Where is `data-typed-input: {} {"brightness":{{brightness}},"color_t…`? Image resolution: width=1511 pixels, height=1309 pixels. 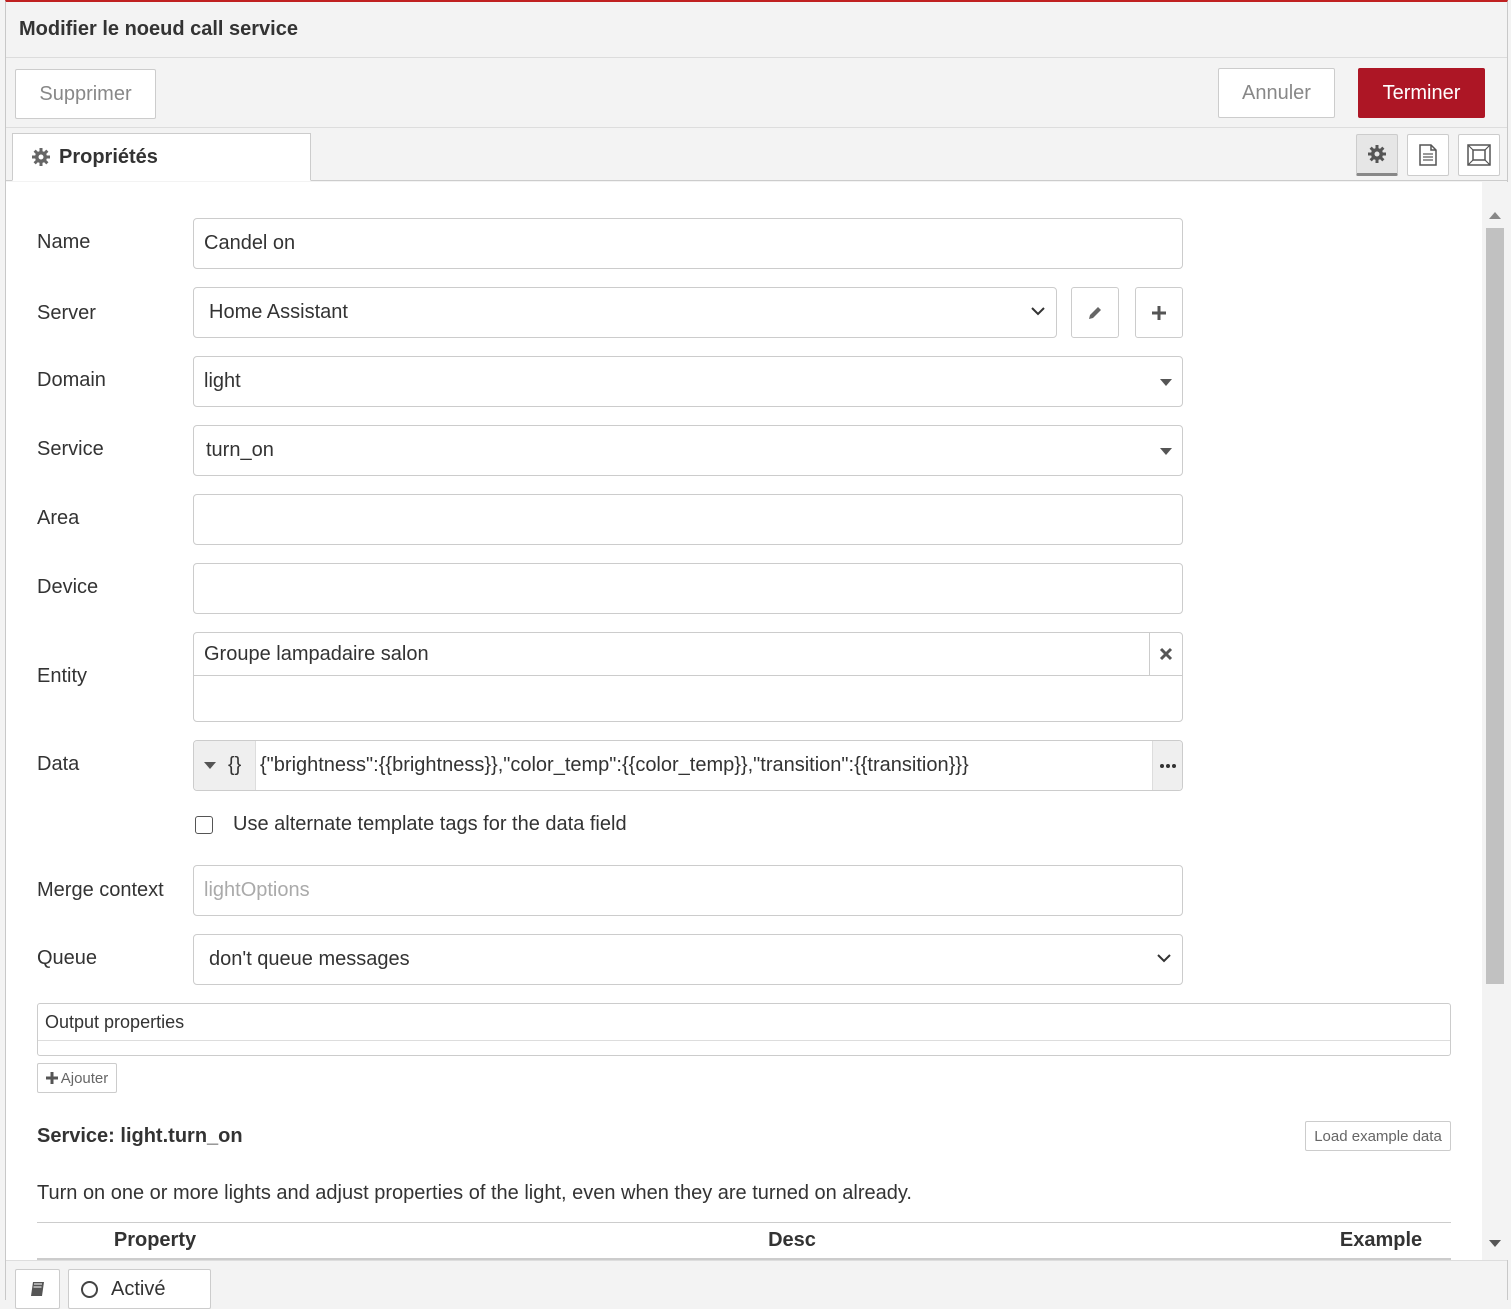 data-typed-input: {} {"brightness":{{brightness}},"color_t… is located at coordinates (688, 765).